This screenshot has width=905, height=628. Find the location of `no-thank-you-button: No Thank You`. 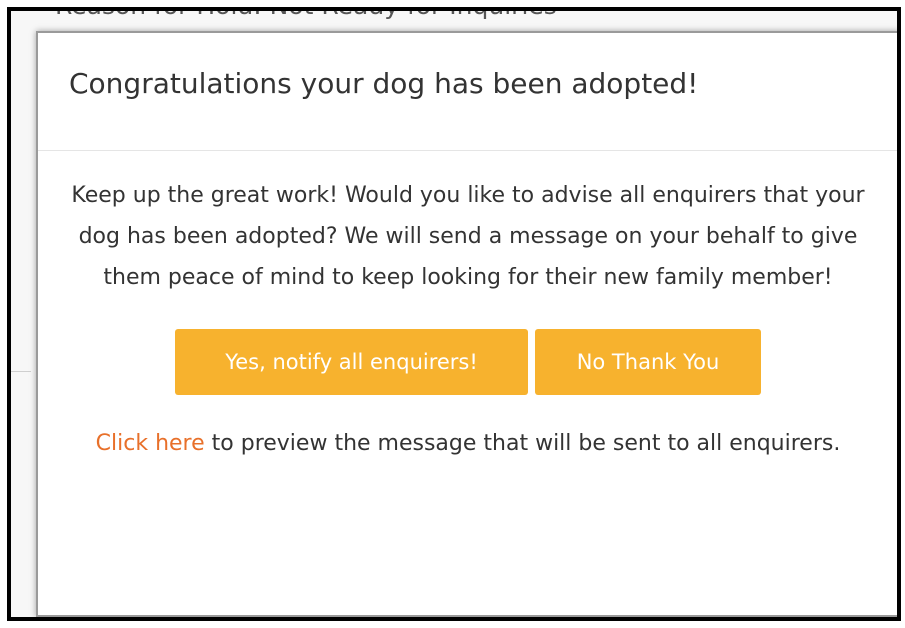

no-thank-you-button: No Thank You is located at coordinates (648, 362).